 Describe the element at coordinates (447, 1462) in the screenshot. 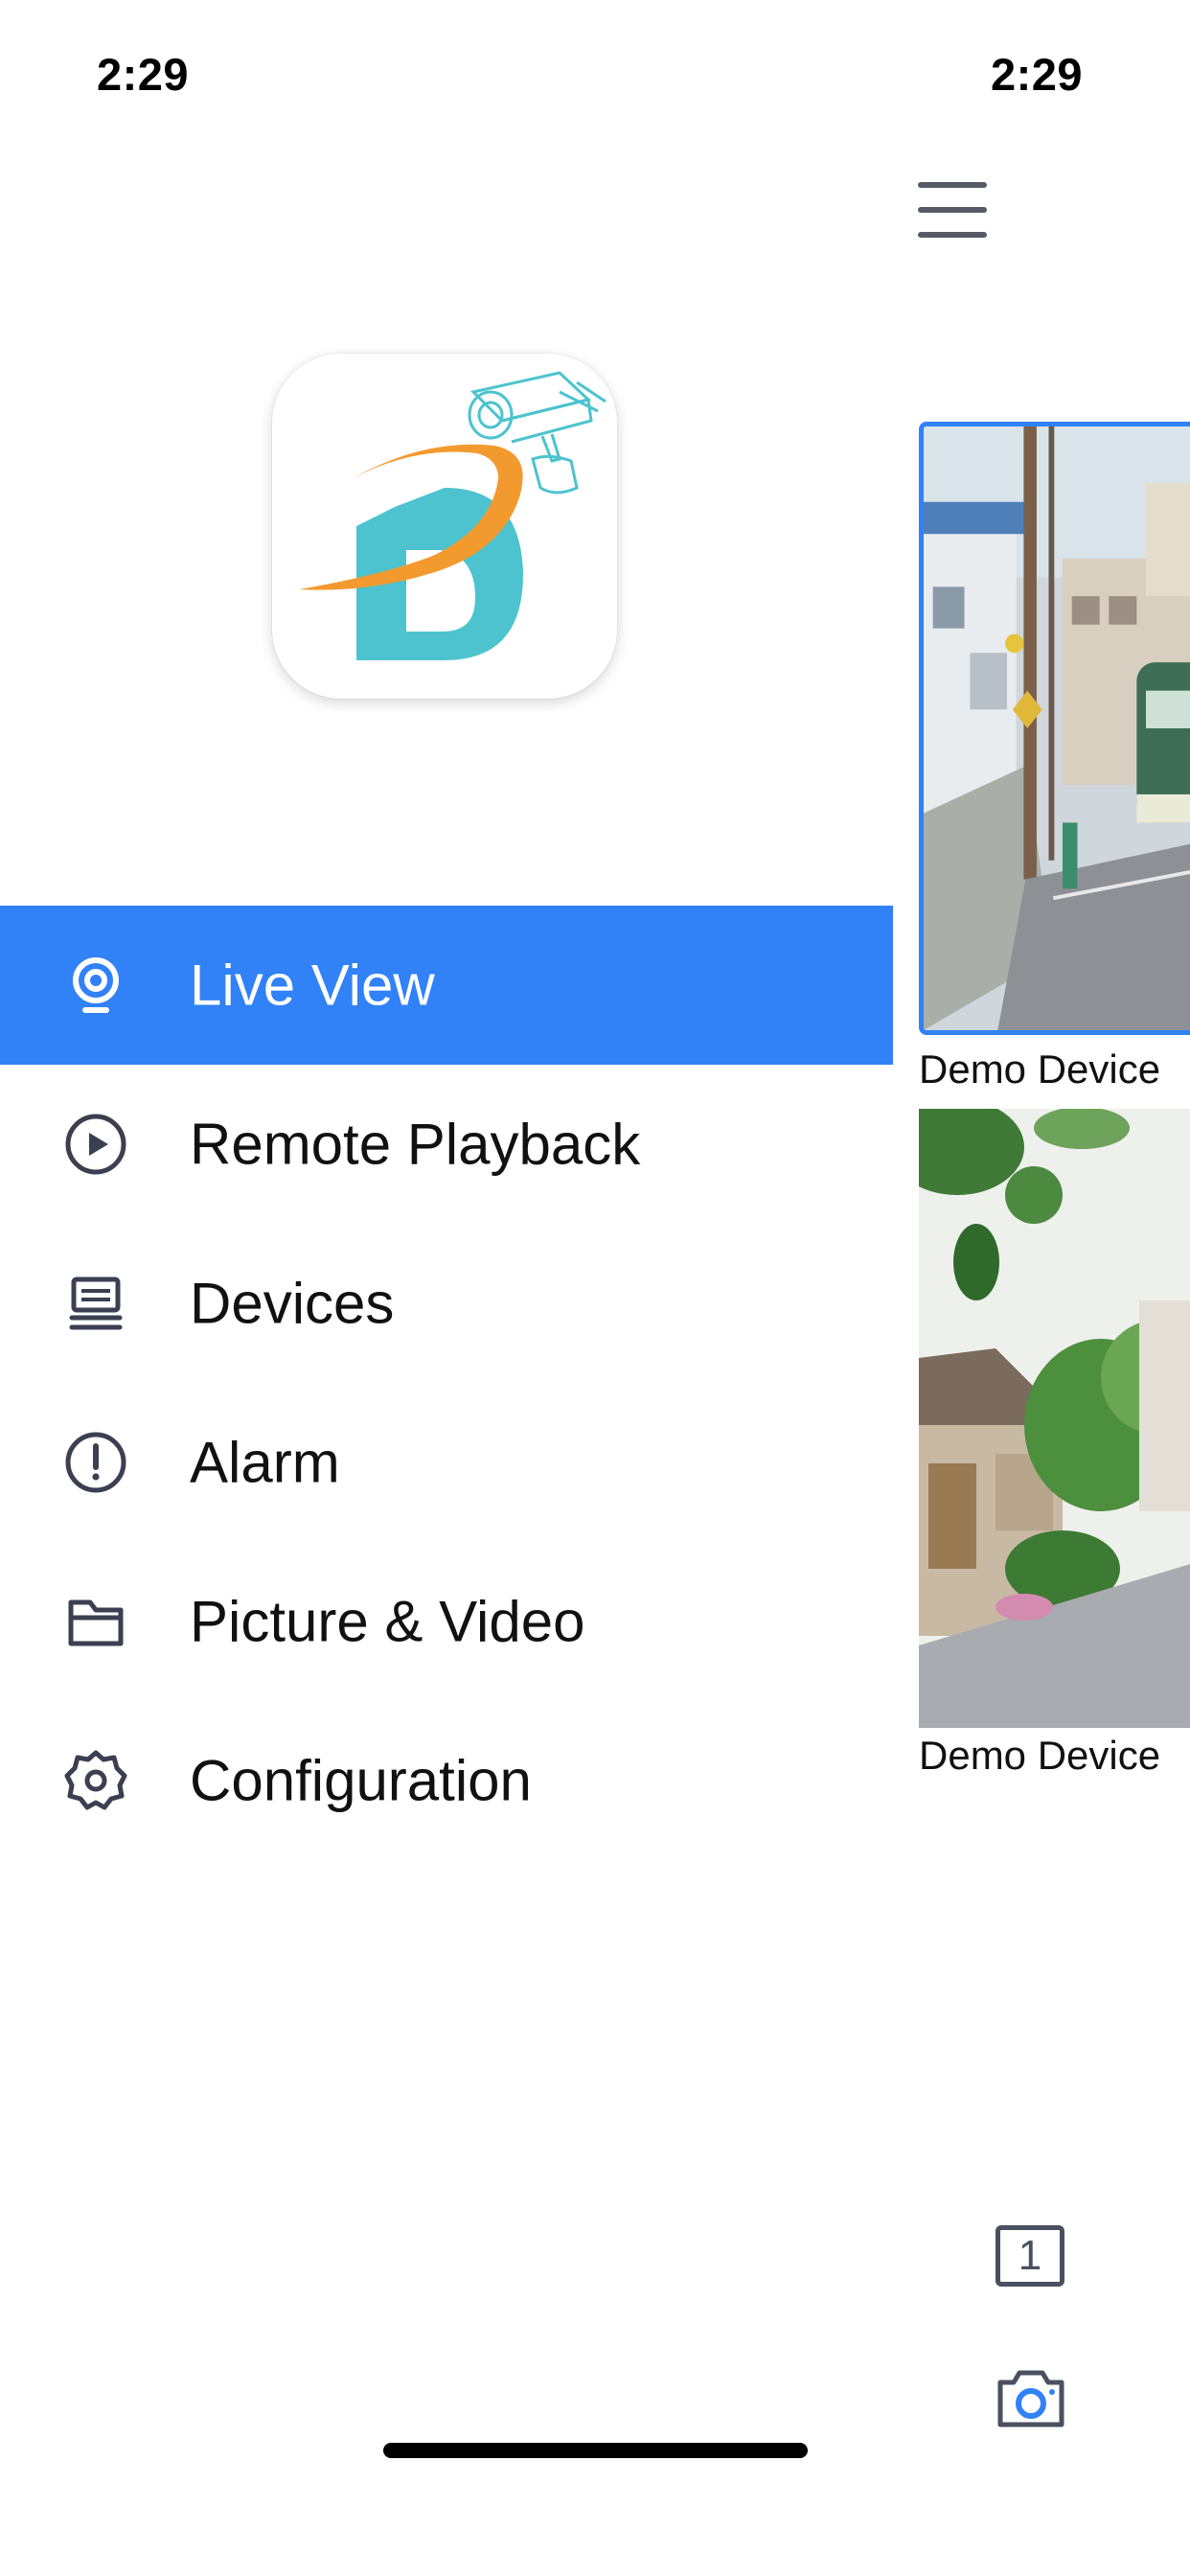

I see `menu-item-alarm: Alarm` at that location.